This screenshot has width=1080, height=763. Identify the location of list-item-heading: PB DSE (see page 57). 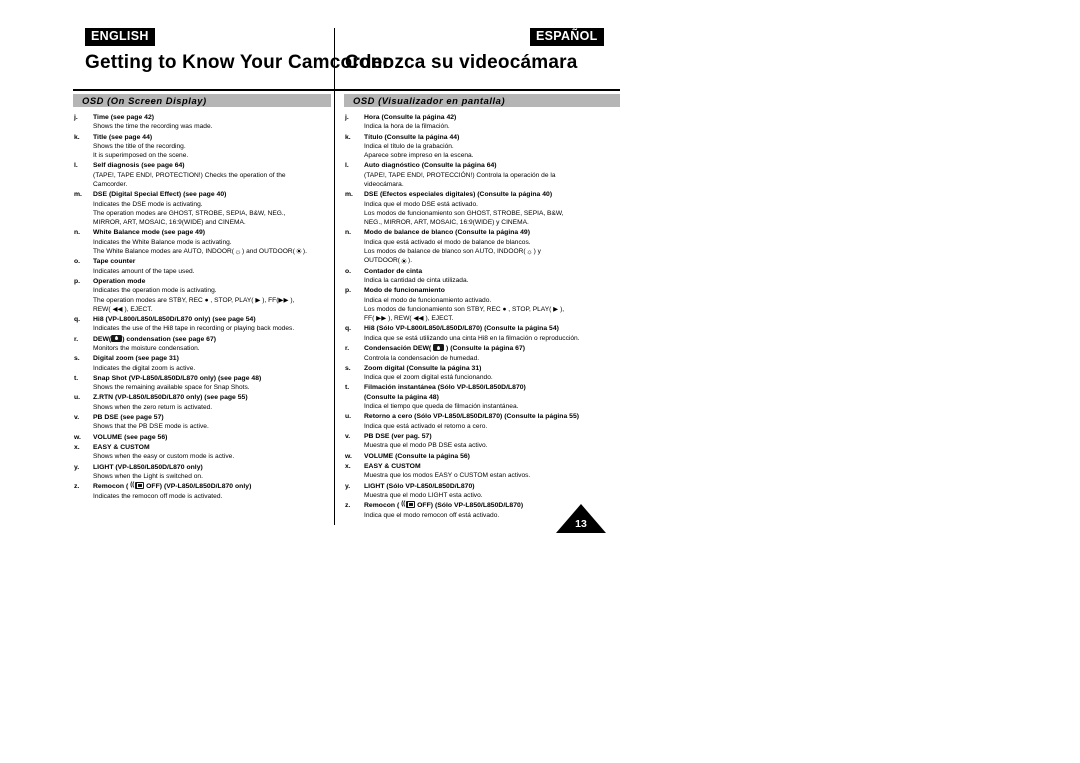
(128, 418).